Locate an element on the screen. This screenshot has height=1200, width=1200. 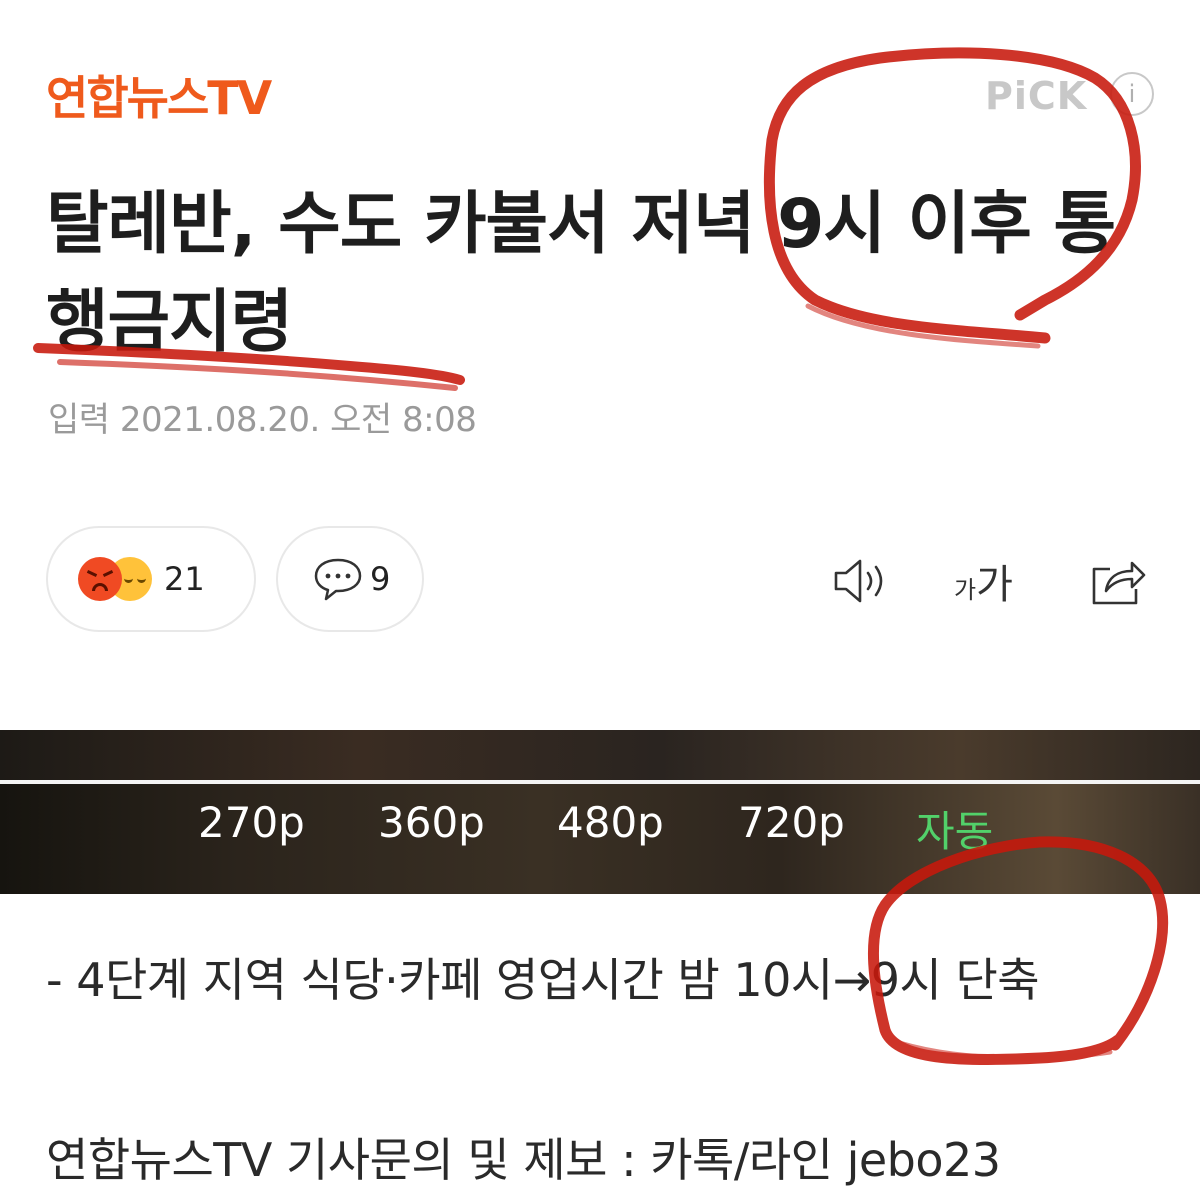
video-frame-top is located at coordinates (600, 755).